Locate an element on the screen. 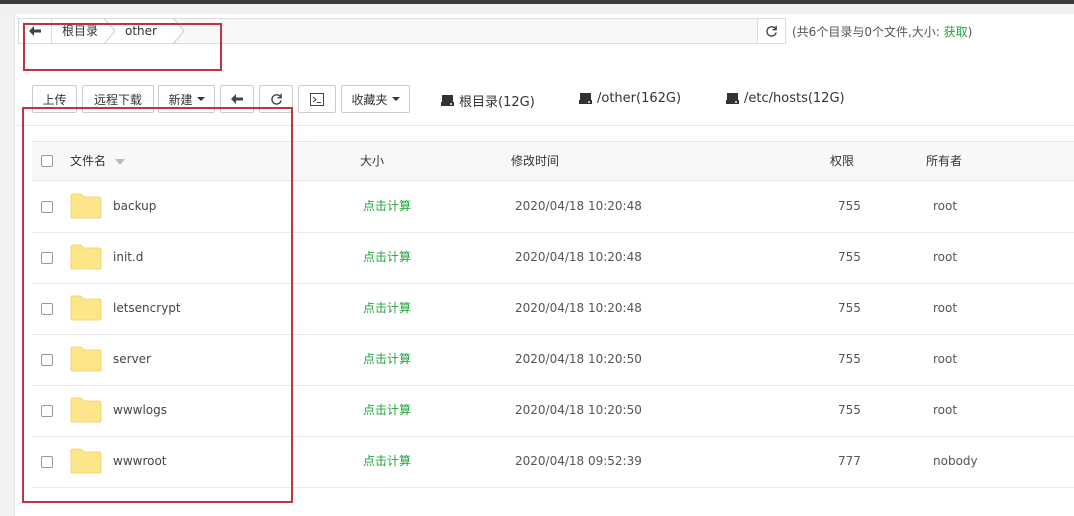 Image resolution: width=1074 pixels, height=516 pixels. owner: nobody is located at coordinates (955, 461).